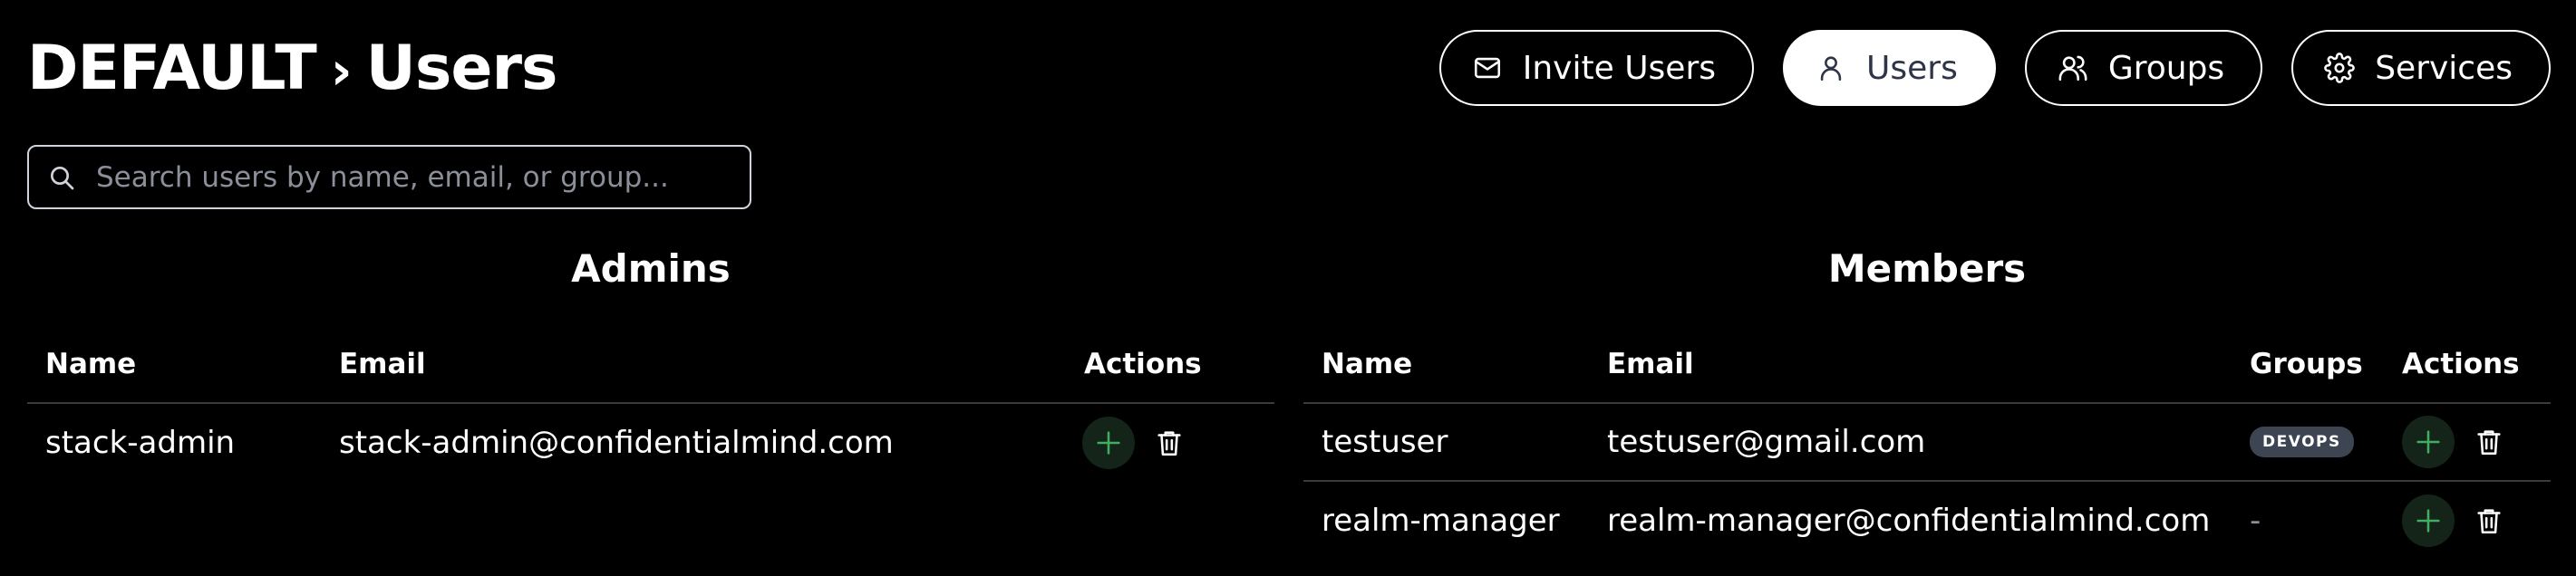 This screenshot has height=576, width=2576. Describe the element at coordinates (1927, 443) in the screenshot. I see `table-row: testuser testuser@gmail.com DEVOPS` at that location.